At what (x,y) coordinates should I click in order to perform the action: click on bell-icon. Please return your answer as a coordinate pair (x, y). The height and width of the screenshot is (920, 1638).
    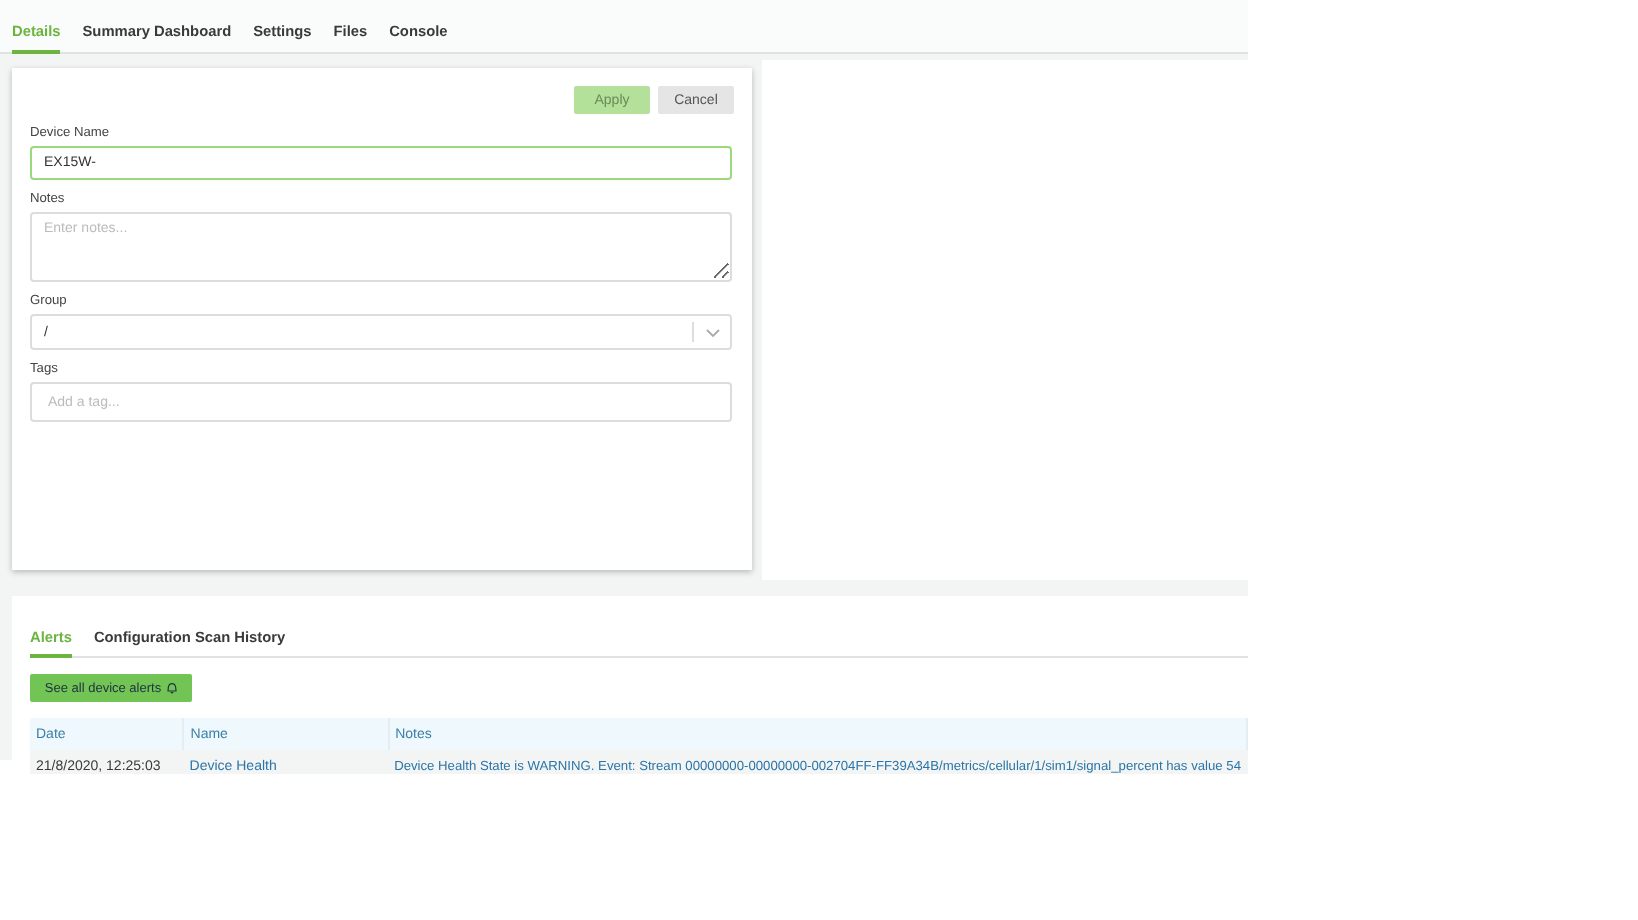
    Looking at the image, I should click on (171, 688).